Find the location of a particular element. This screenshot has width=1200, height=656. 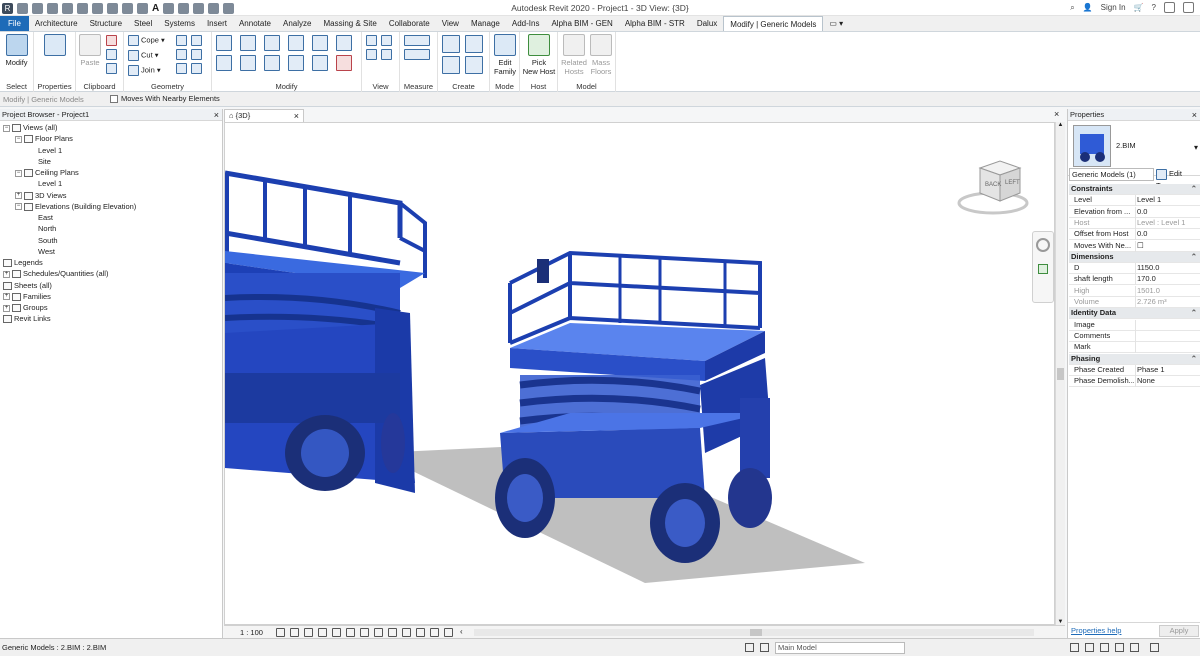

cut-icon is located at coordinates (111, 40).